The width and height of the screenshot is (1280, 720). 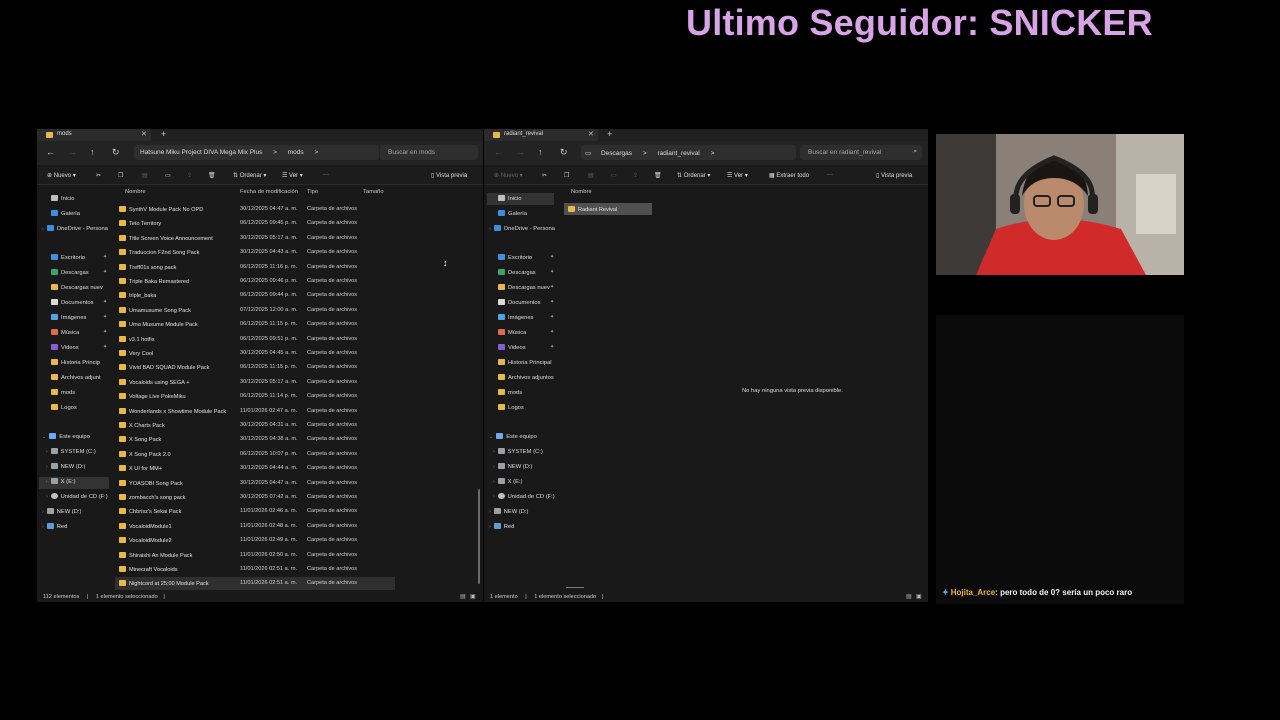 What do you see at coordinates (693, 175) in the screenshot?
I see `sort-button: ⇅ Ordenar ▾` at bounding box center [693, 175].